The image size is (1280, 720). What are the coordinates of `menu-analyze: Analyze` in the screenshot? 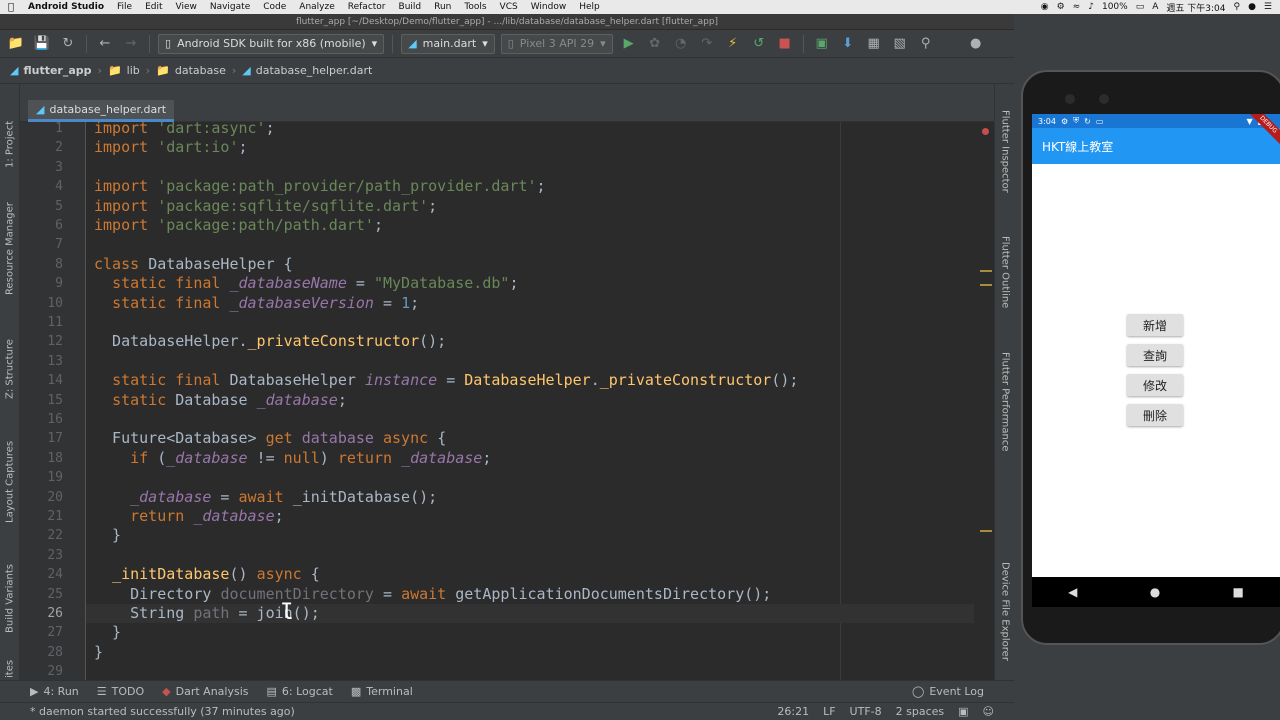 It's located at (317, 7).